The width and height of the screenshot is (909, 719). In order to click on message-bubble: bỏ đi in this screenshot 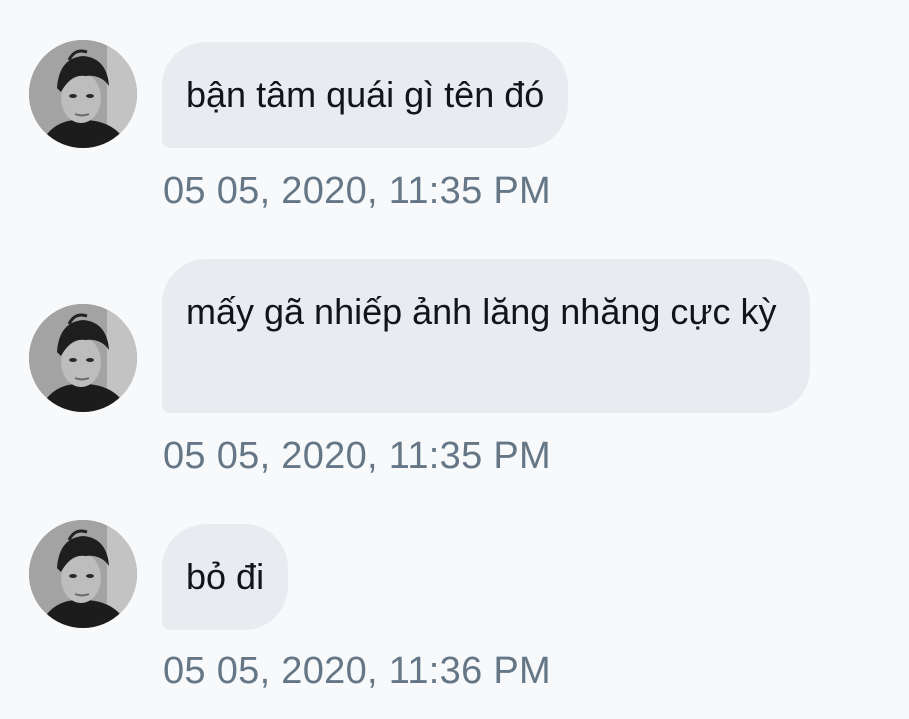, I will do `click(225, 577)`.